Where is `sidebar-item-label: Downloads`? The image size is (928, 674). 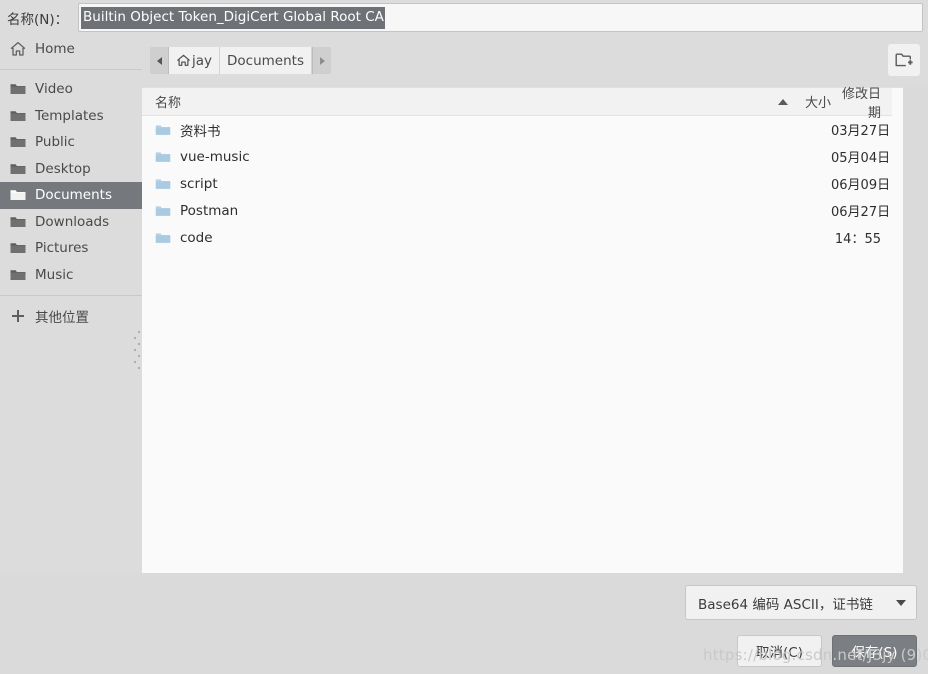
sidebar-item-label: Downloads is located at coordinates (72, 221).